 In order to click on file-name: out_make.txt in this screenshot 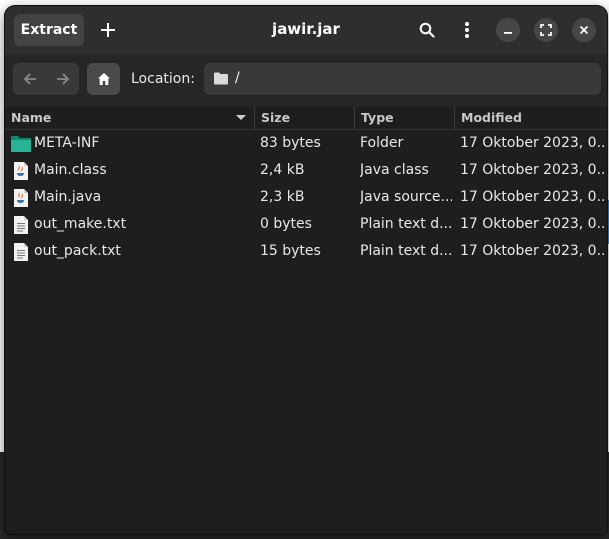, I will do `click(80, 224)`.